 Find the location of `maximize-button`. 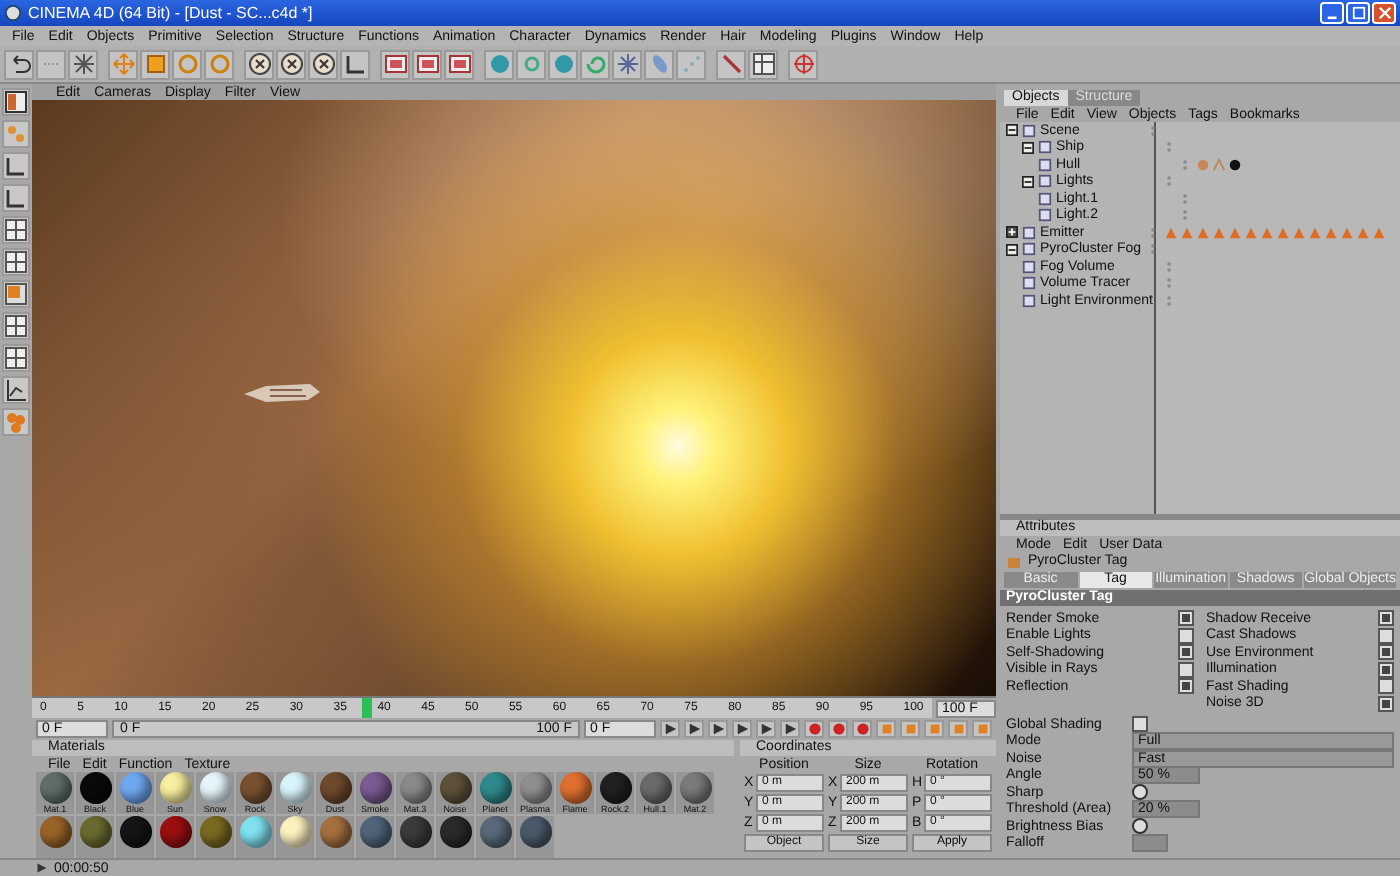

maximize-button is located at coordinates (1358, 13).